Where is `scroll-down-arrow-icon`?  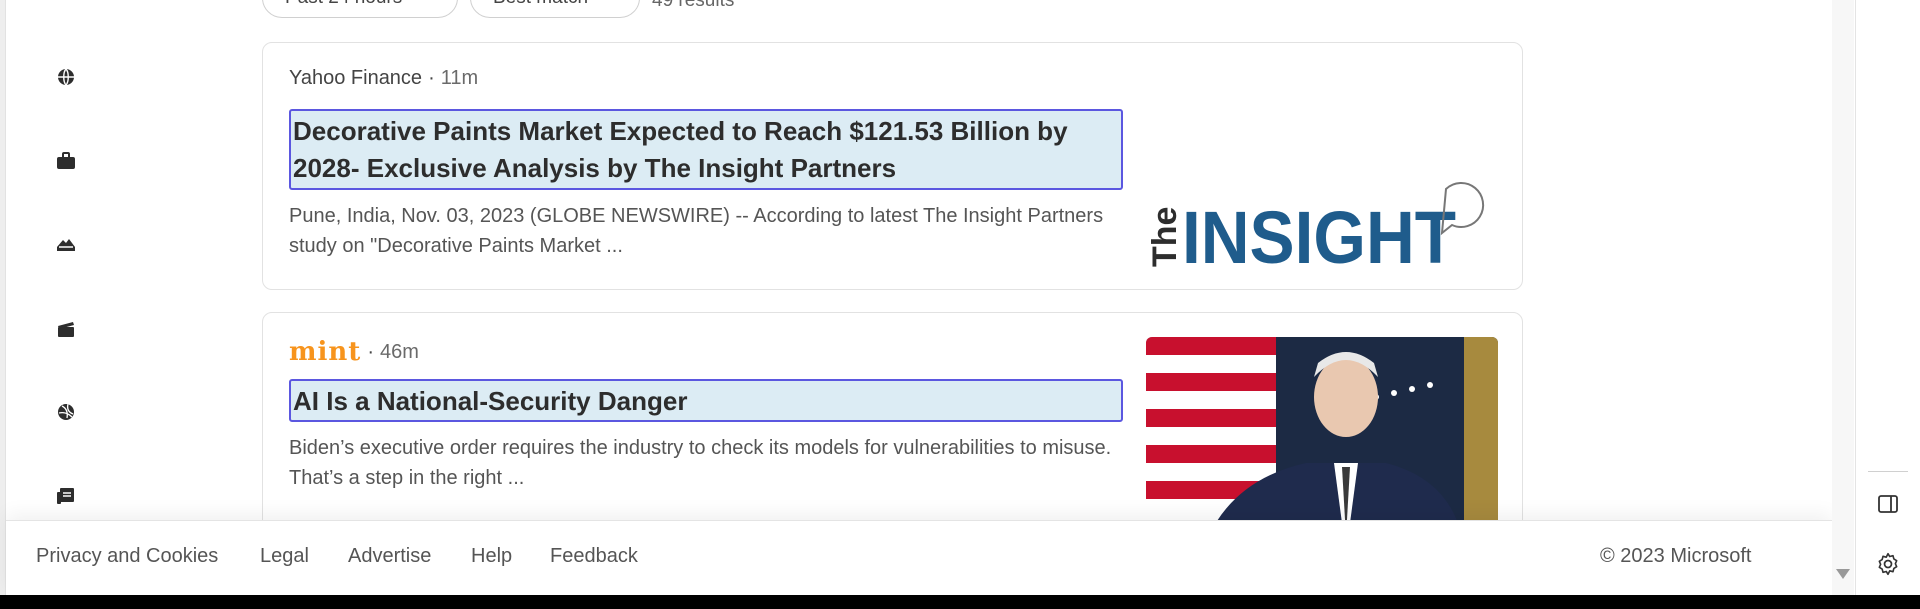 scroll-down-arrow-icon is located at coordinates (1843, 574).